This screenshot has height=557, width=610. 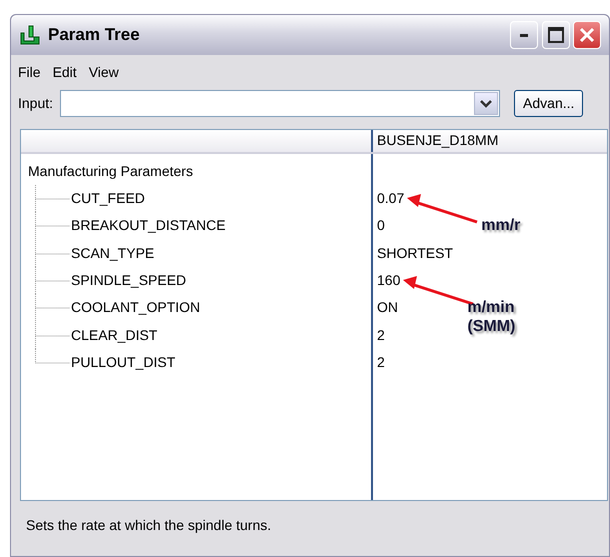 I want to click on annotation-label: mm/r, so click(x=500, y=225).